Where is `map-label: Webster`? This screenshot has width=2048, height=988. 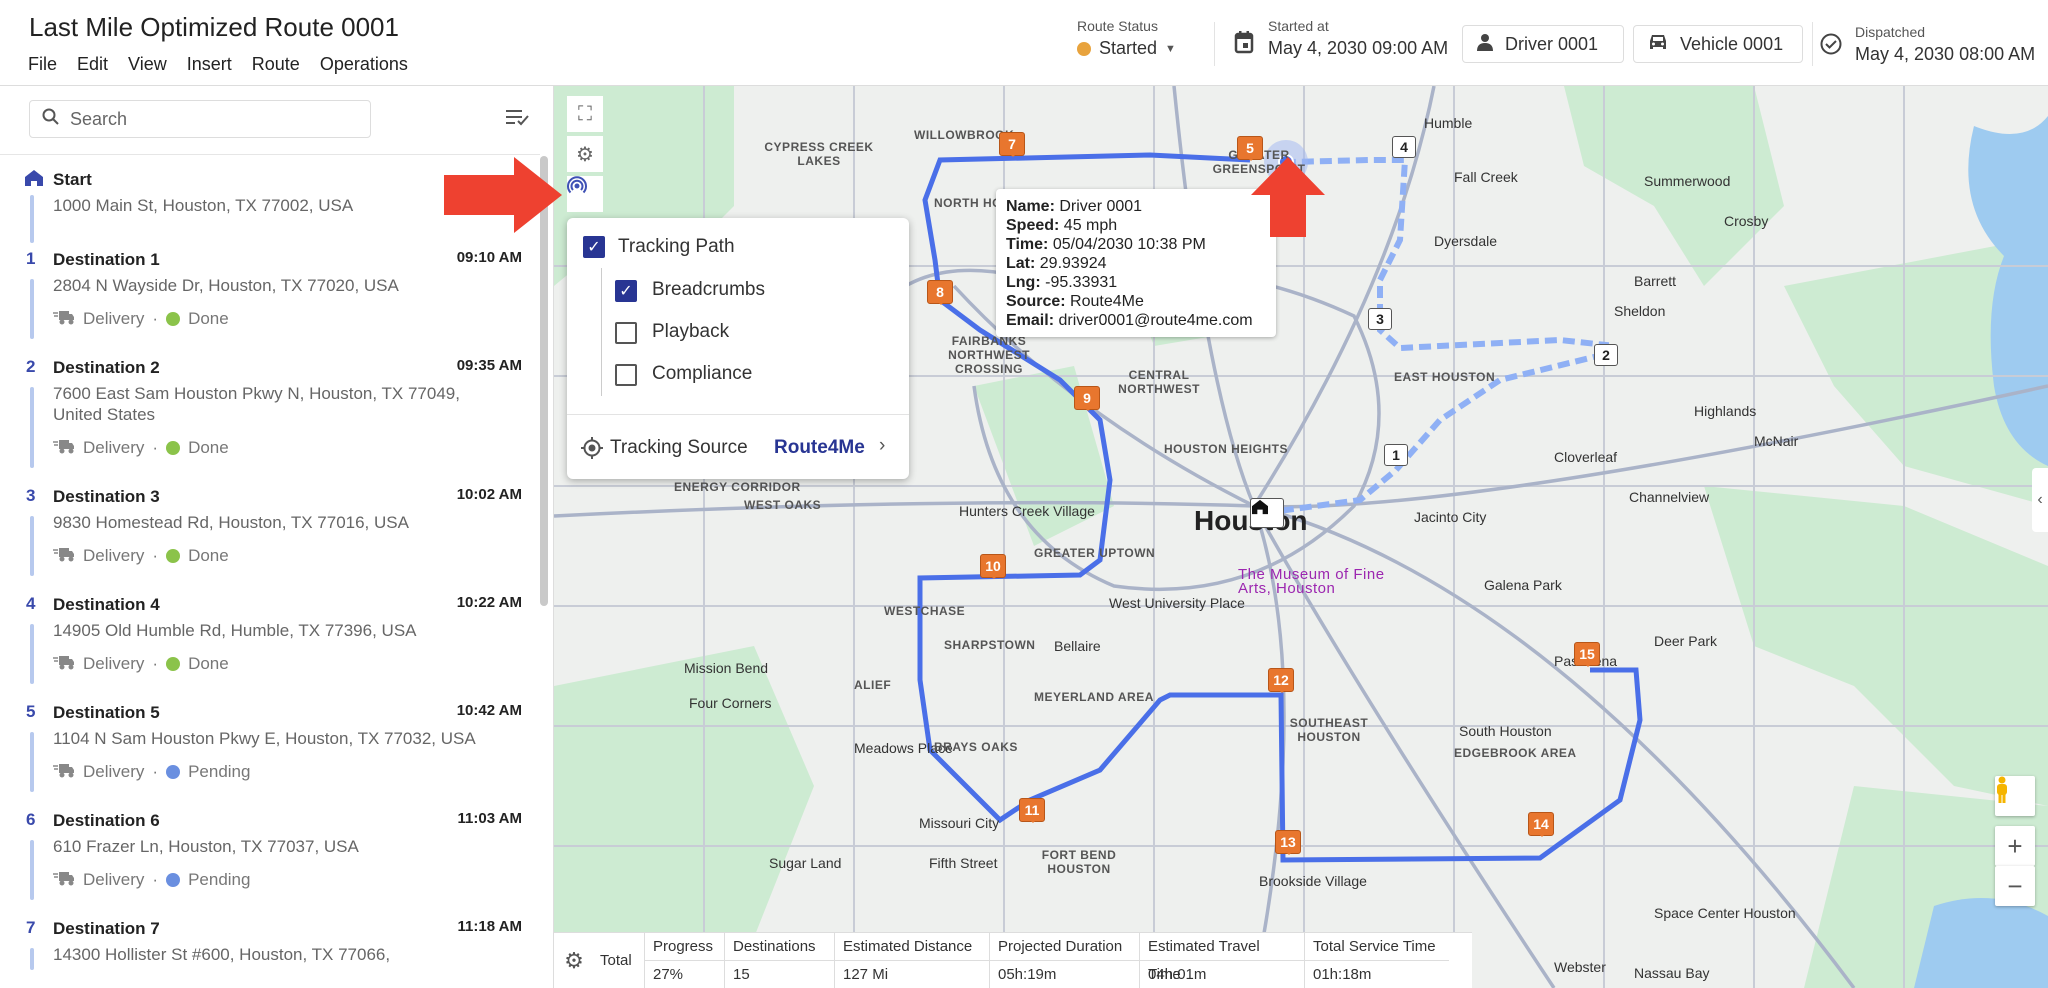 map-label: Webster is located at coordinates (1580, 967).